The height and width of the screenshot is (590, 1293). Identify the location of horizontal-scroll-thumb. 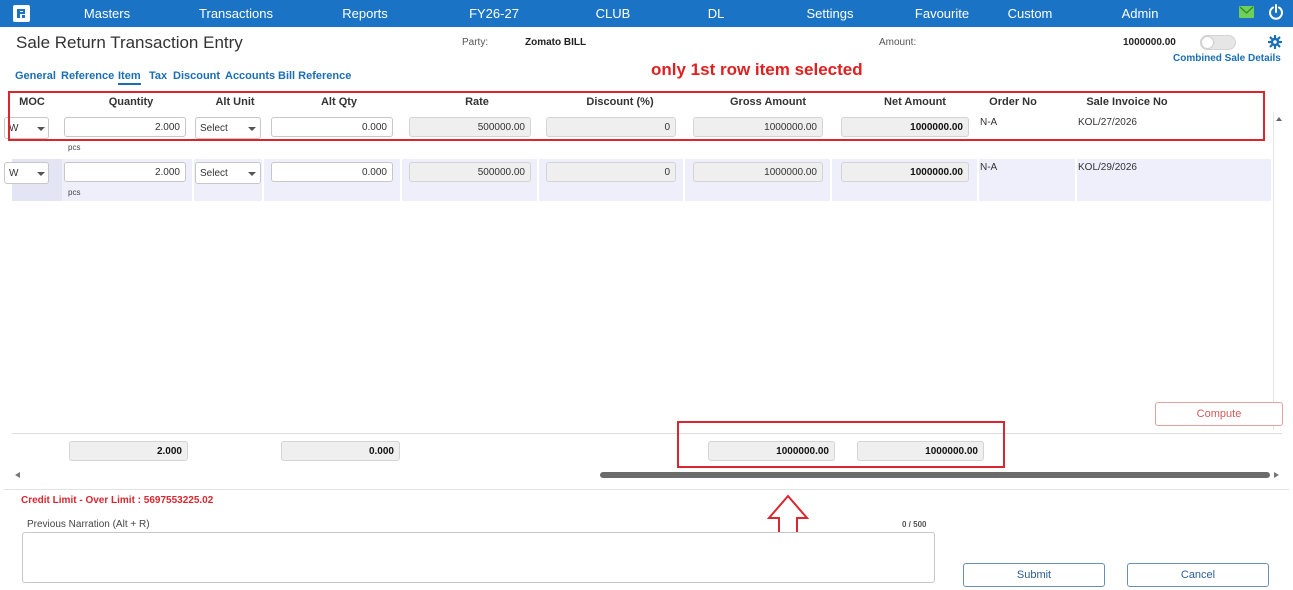
(935, 475).